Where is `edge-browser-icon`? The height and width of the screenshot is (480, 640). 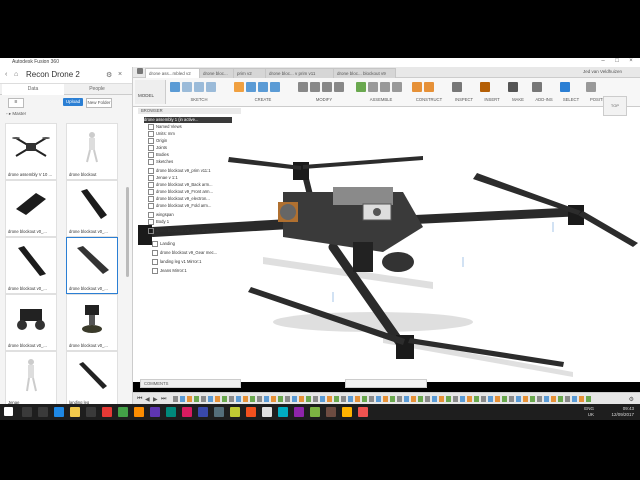
edge-browser-icon is located at coordinates (59, 412).